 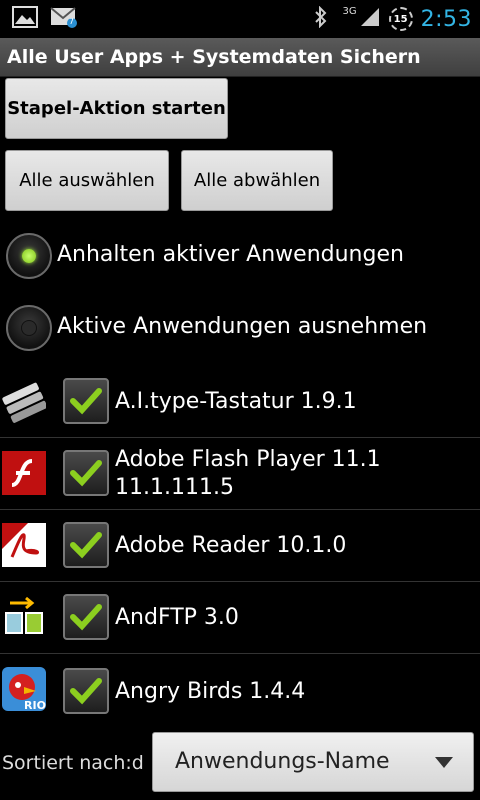 What do you see at coordinates (25, 401) in the screenshot?
I see `keyboard-icon` at bounding box center [25, 401].